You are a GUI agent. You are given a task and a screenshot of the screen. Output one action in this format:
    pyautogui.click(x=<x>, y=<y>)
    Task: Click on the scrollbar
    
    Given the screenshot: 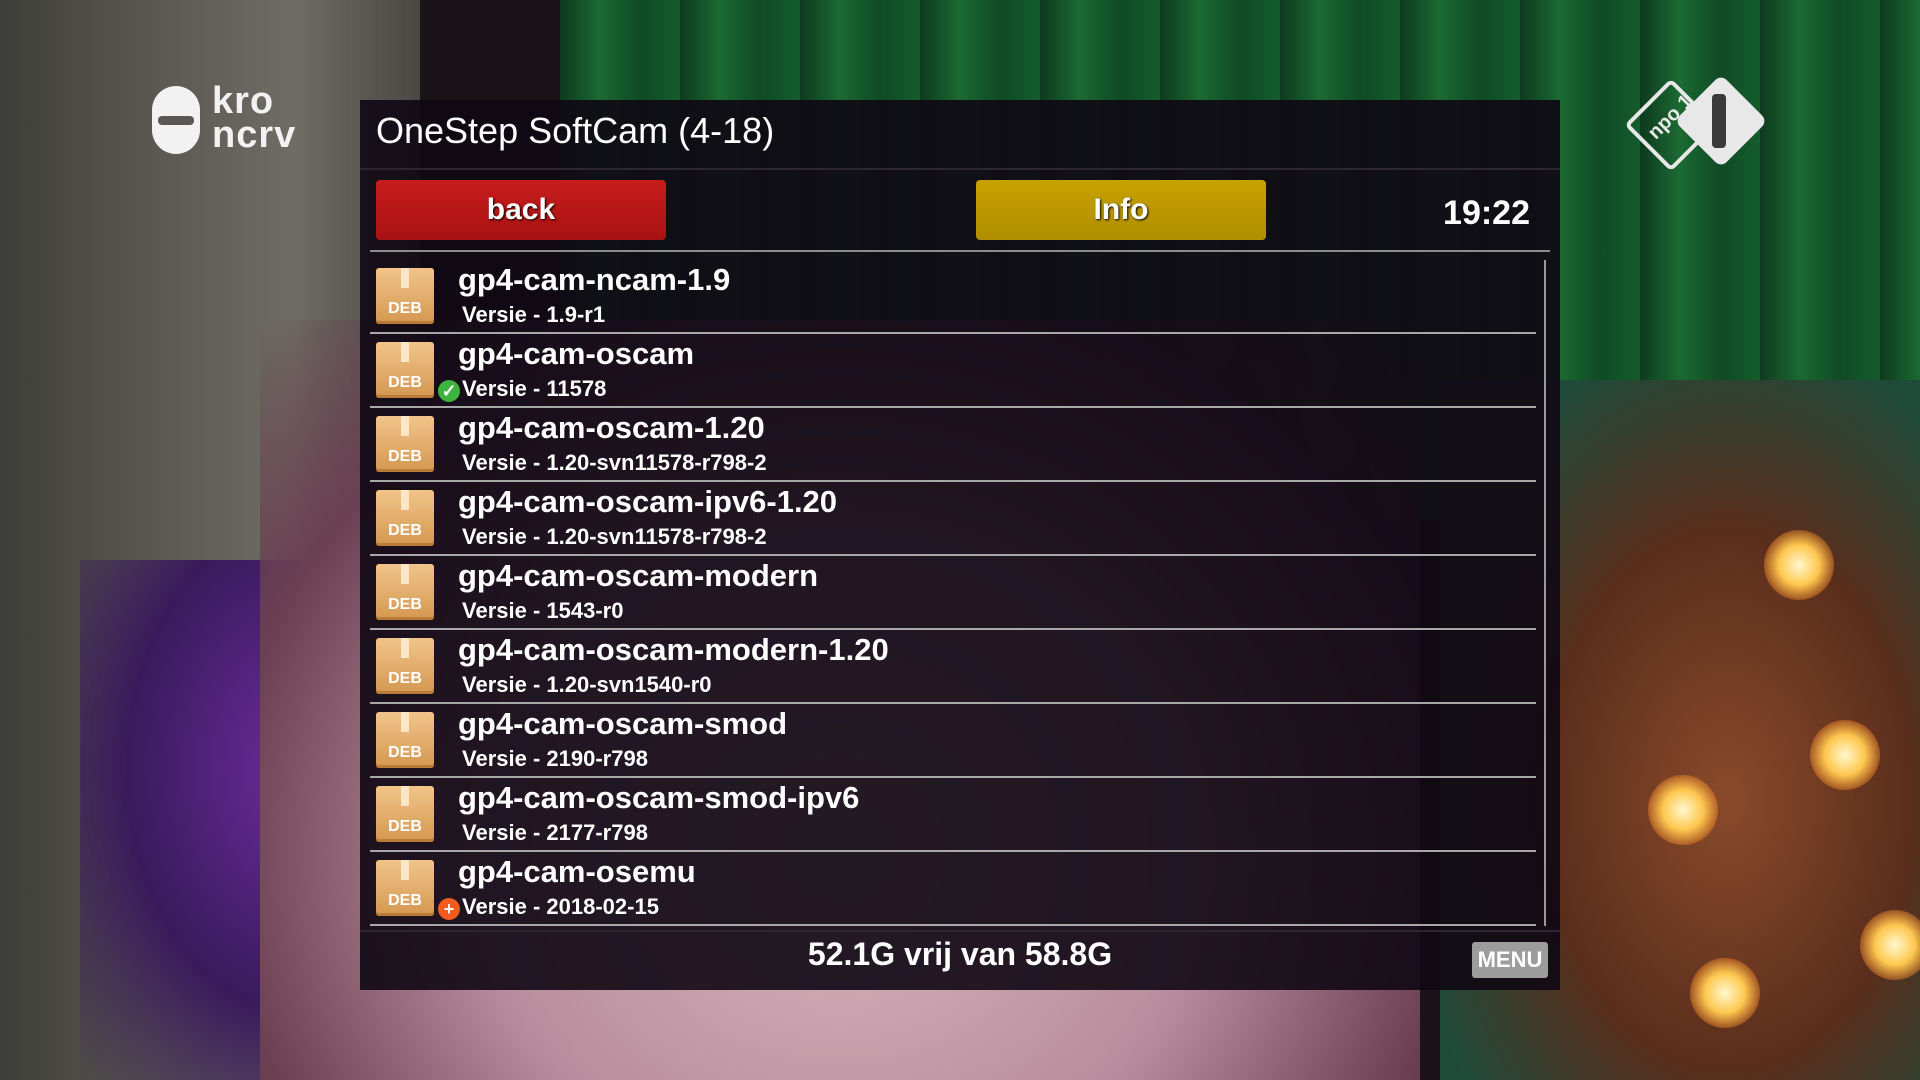 What is the action you would take?
    pyautogui.click(x=1545, y=593)
    